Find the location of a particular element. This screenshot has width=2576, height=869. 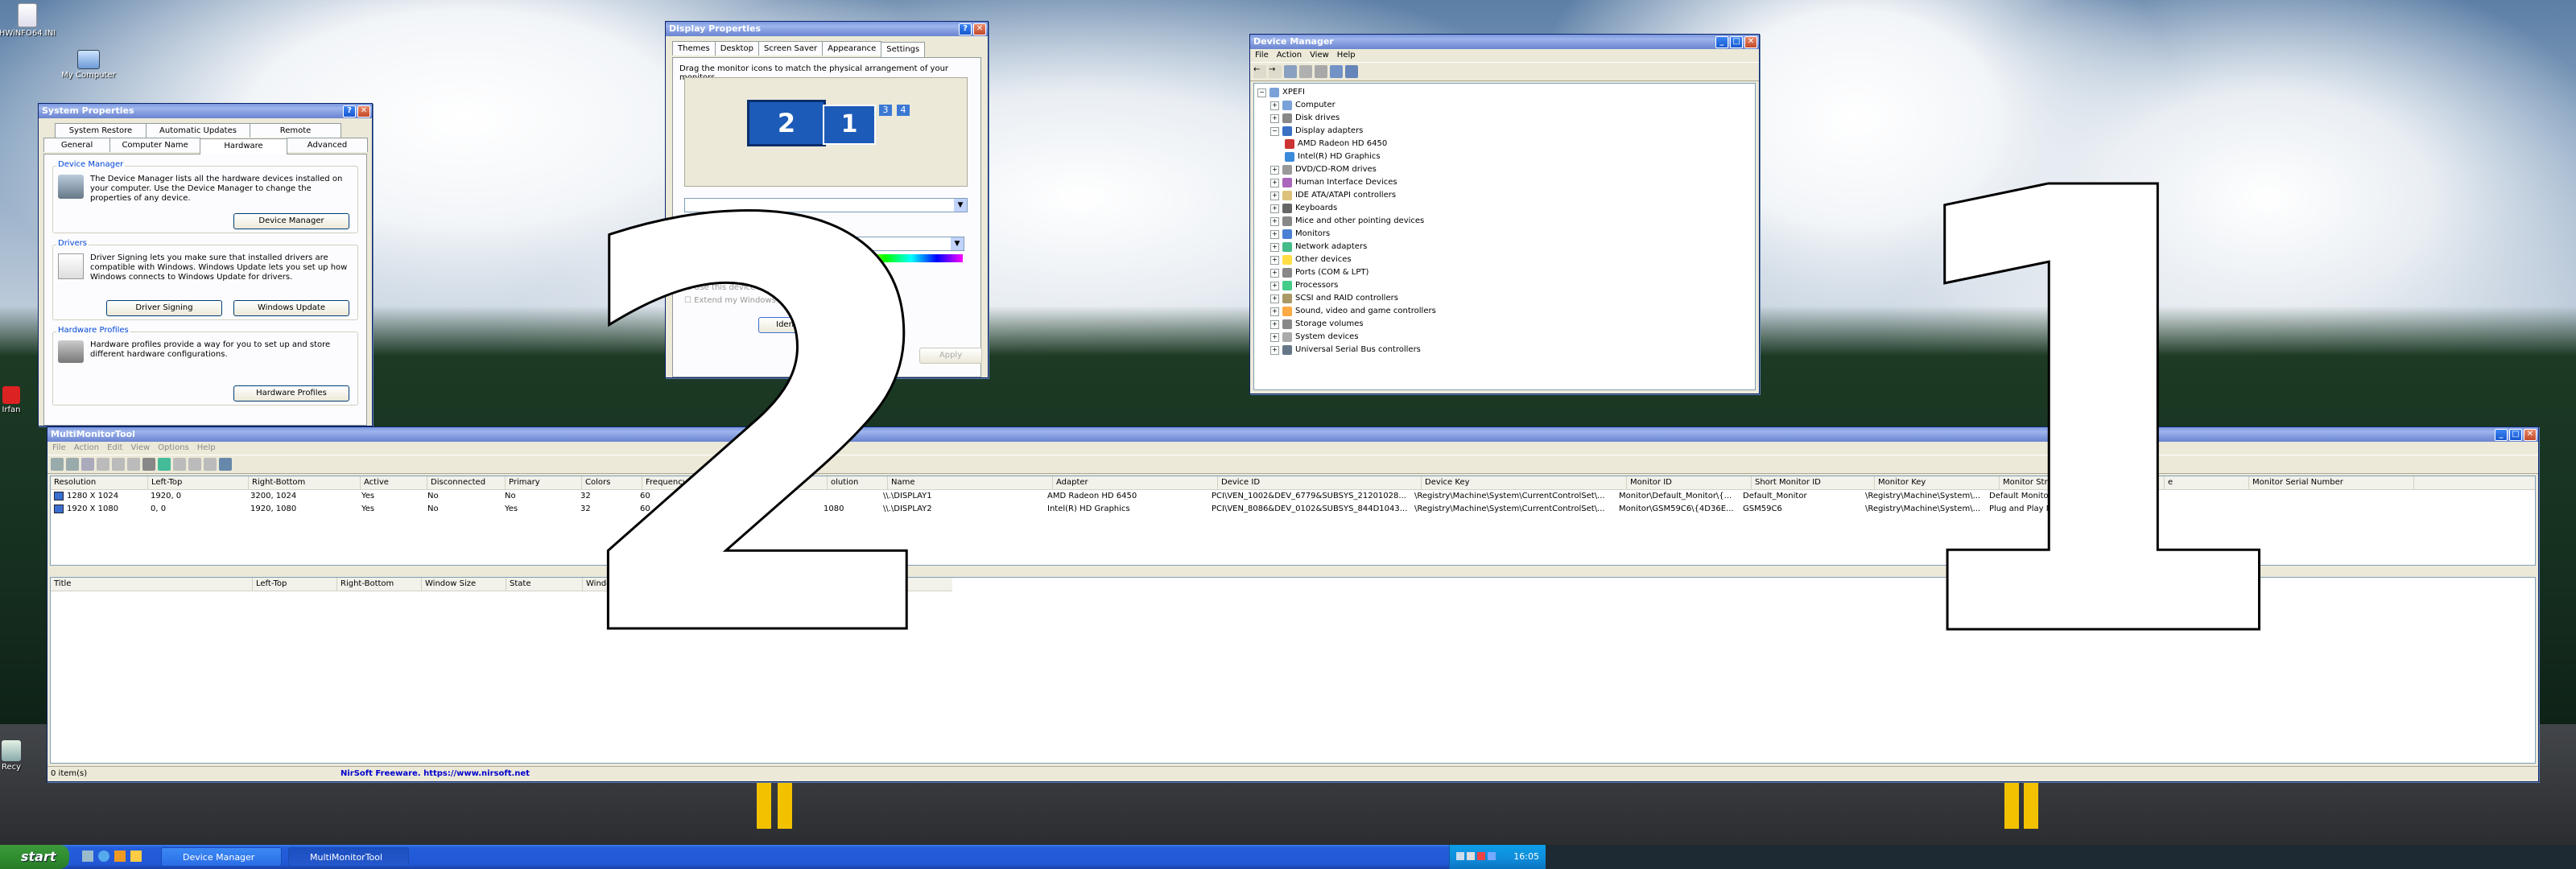

forward-icon: → is located at coordinates (1275, 71).